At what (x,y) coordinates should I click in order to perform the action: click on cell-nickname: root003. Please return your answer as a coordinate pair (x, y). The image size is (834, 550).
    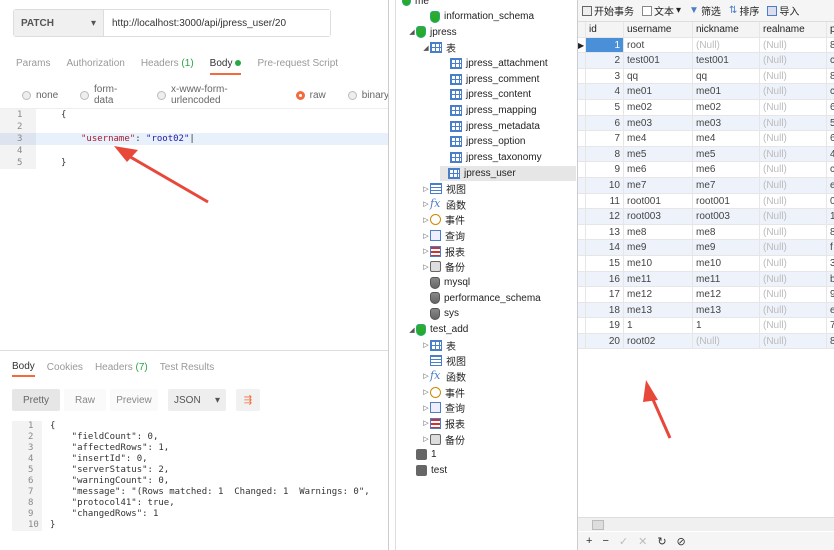
    Looking at the image, I should click on (726, 216).